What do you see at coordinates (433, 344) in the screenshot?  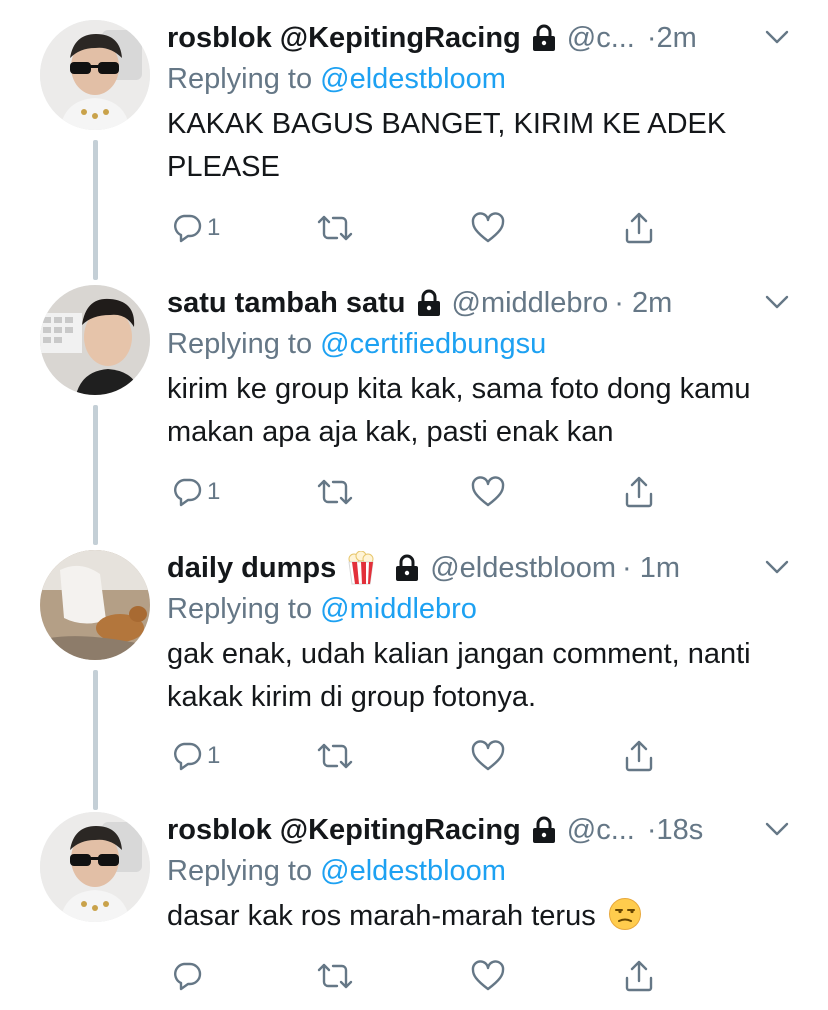 I see `mention-link: @certifiedbungsu` at bounding box center [433, 344].